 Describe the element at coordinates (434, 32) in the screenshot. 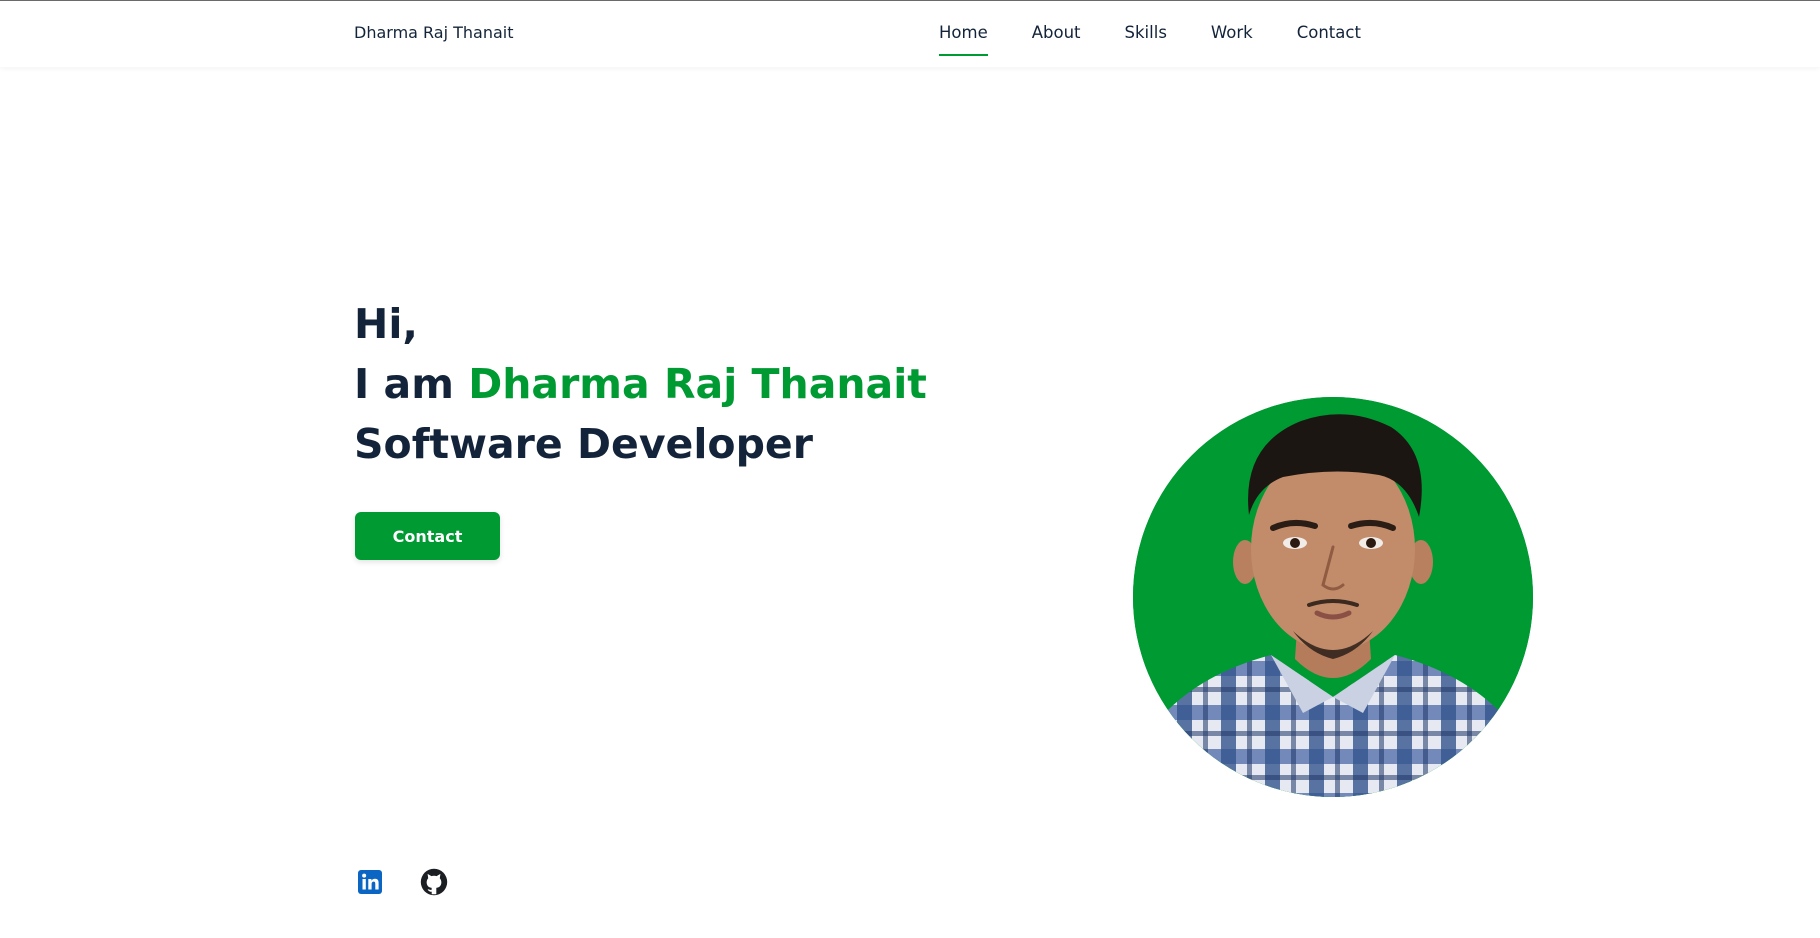

I see `site-logo: Dharma Raj Thanait` at that location.